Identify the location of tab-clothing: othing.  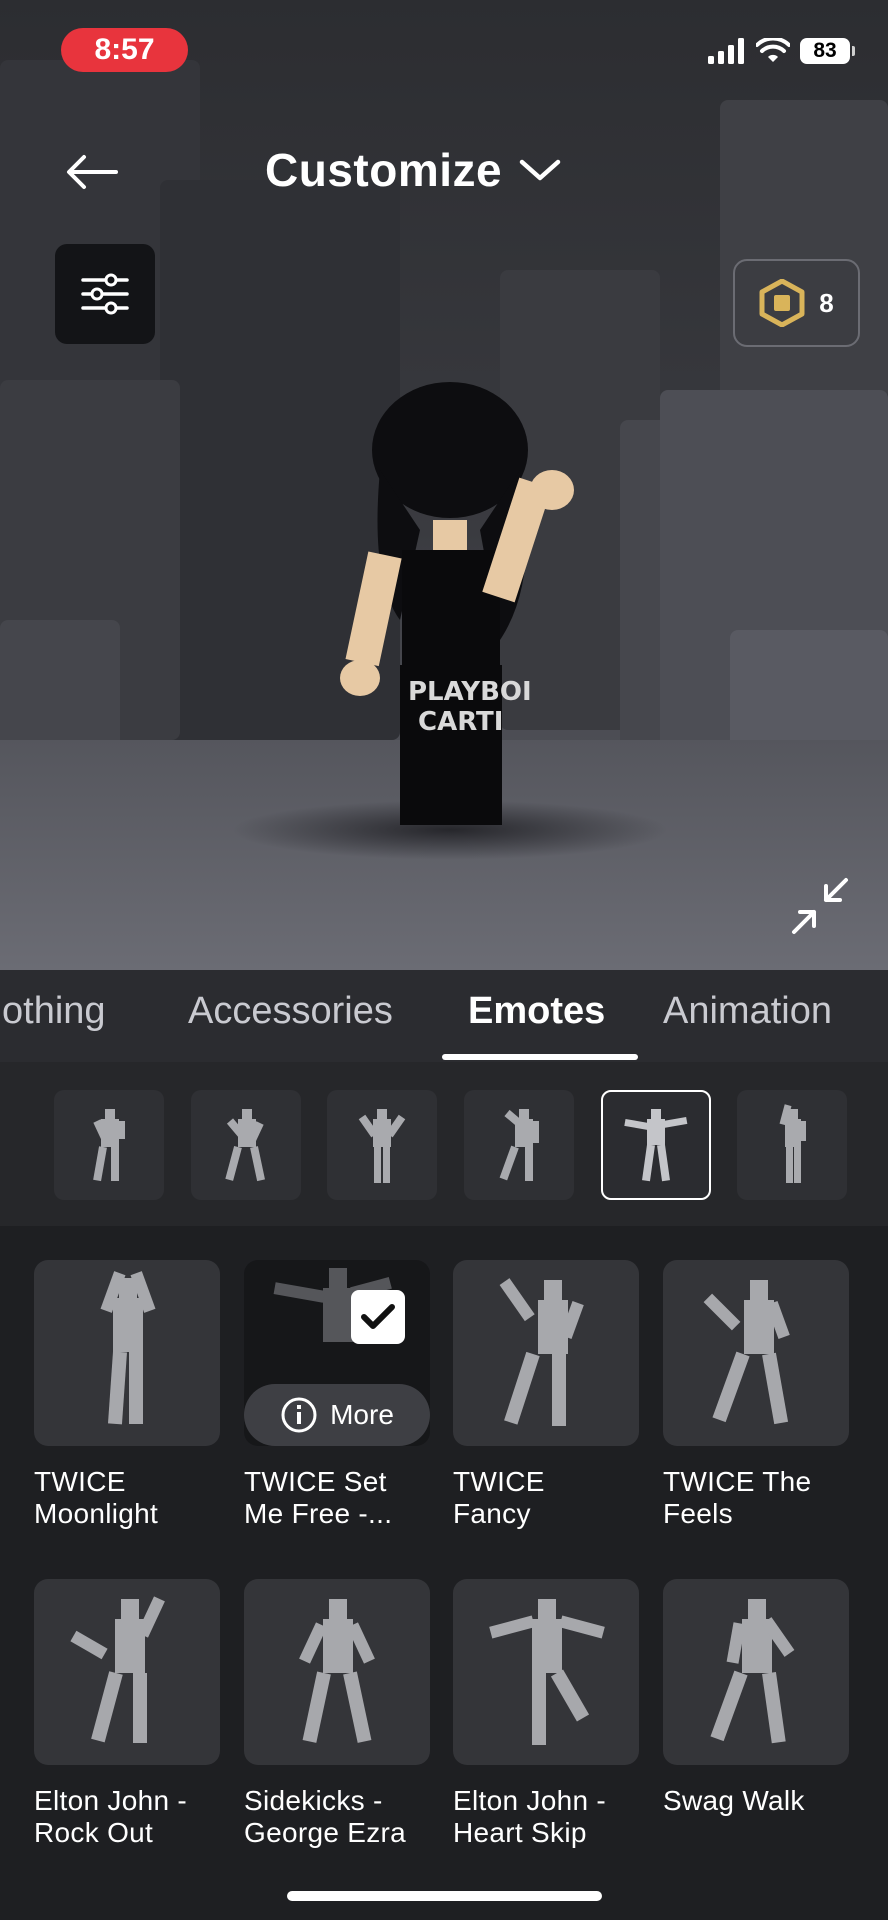
(54, 1011).